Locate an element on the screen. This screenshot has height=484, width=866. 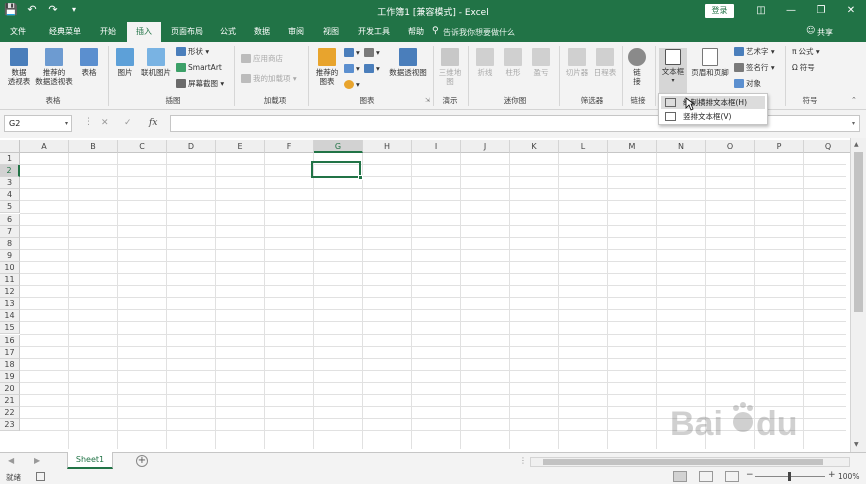
wordart-button: 艺术字 ▾ is located at coordinates (754, 52).